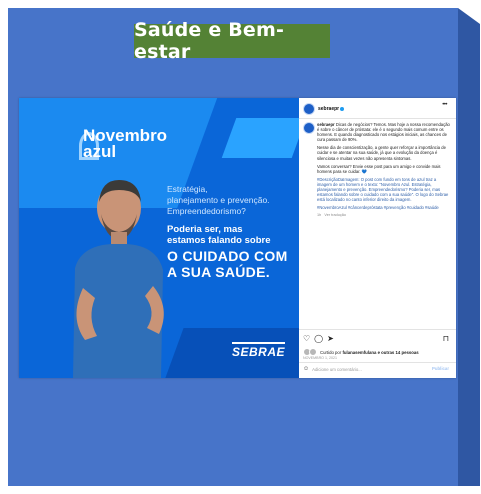 The width and height of the screenshot is (481, 494). What do you see at coordinates (377, 329) in the screenshot?
I see `actions-divider` at bounding box center [377, 329].